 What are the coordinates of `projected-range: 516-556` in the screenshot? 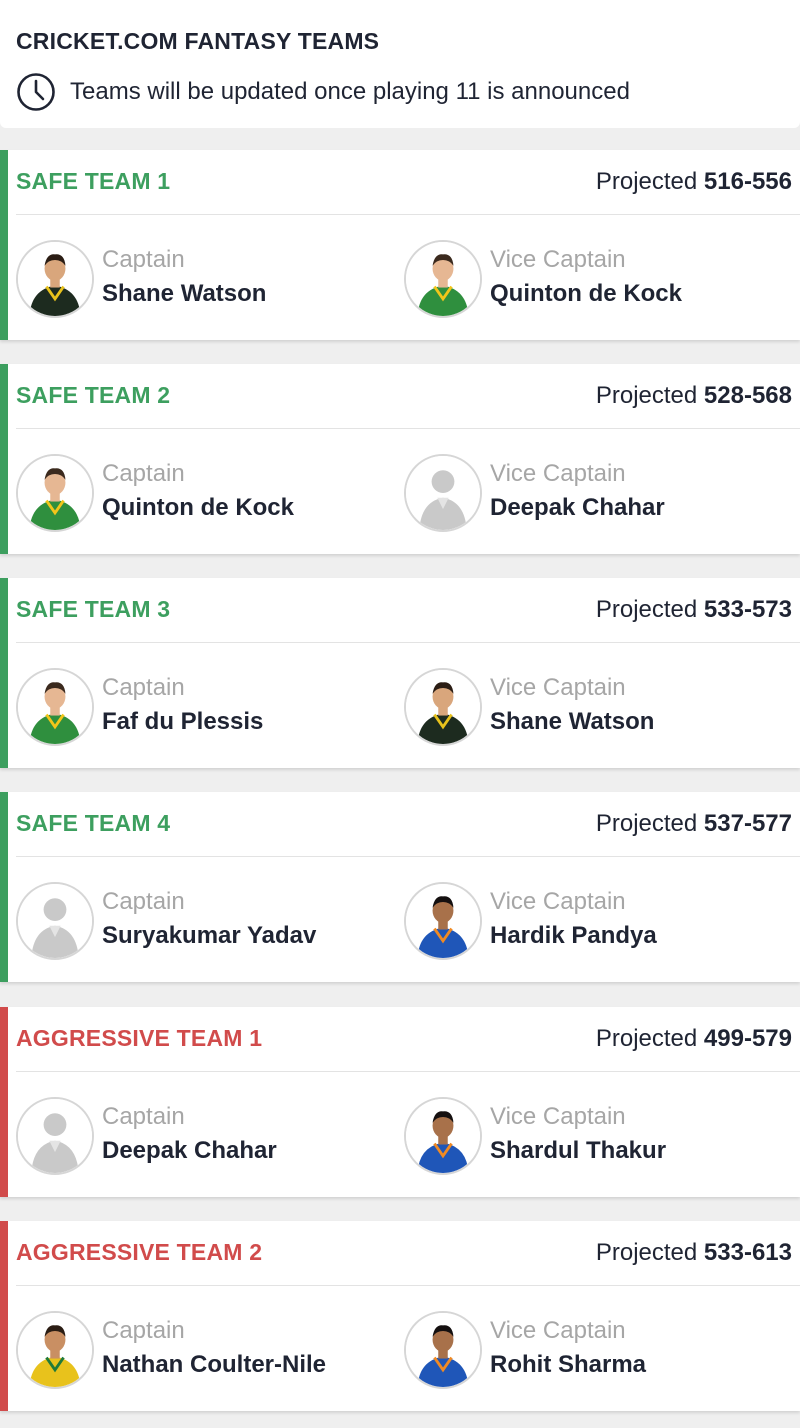 It's located at (747, 181).